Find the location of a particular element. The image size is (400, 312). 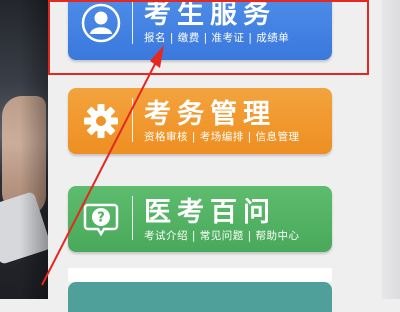

card-links: 考试介绍 | 常见问题 | 帮助中心 is located at coordinates (222, 236).